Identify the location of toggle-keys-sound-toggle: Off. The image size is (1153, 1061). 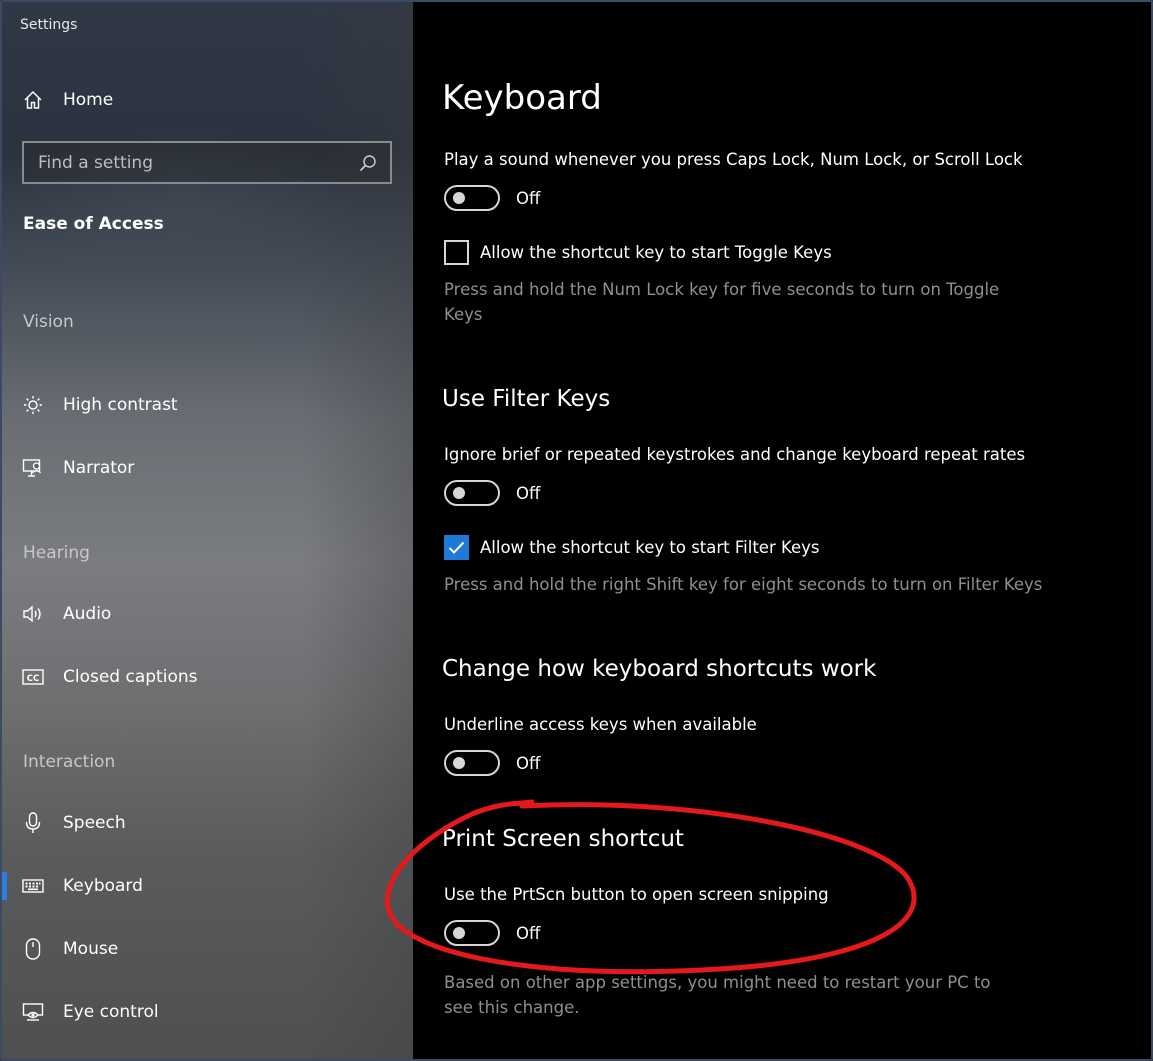
(492, 198).